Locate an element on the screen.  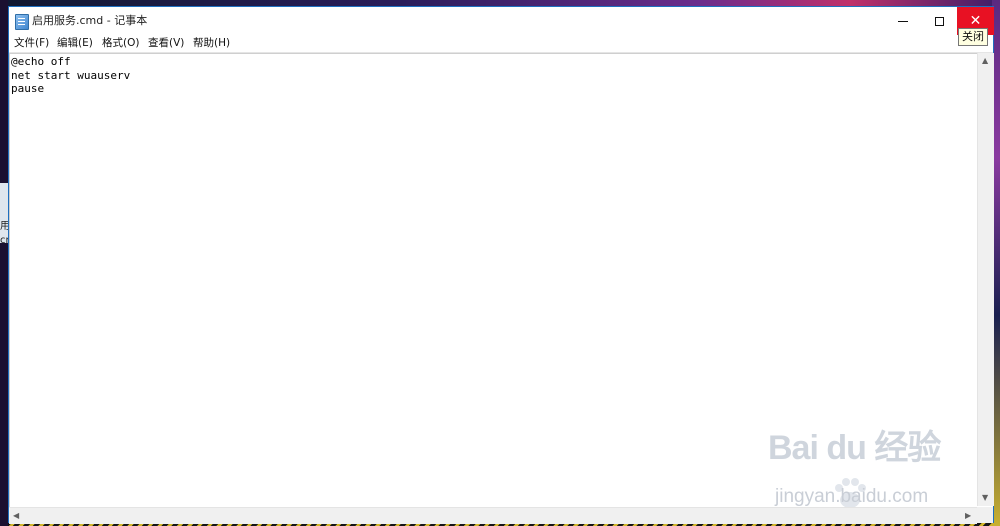
horizontal-scrollbar: ◀ ▶ is located at coordinates (493, 515).